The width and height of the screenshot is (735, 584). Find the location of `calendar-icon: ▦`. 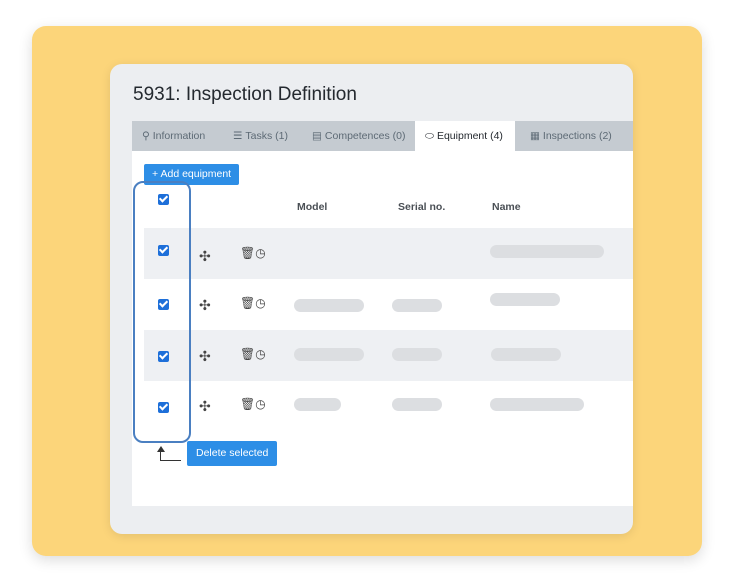

calendar-icon: ▦ is located at coordinates (535, 136).